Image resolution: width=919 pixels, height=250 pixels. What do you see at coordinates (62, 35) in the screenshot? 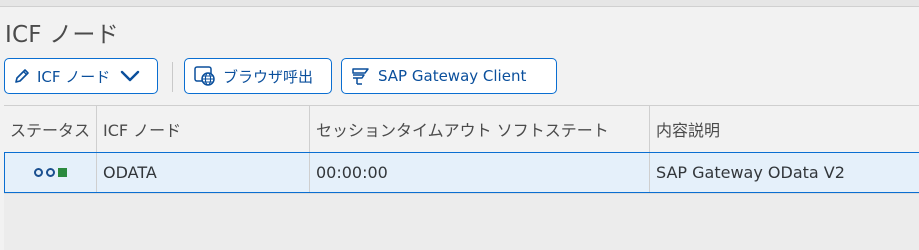
I see `page-title: ICF ノード` at bounding box center [62, 35].